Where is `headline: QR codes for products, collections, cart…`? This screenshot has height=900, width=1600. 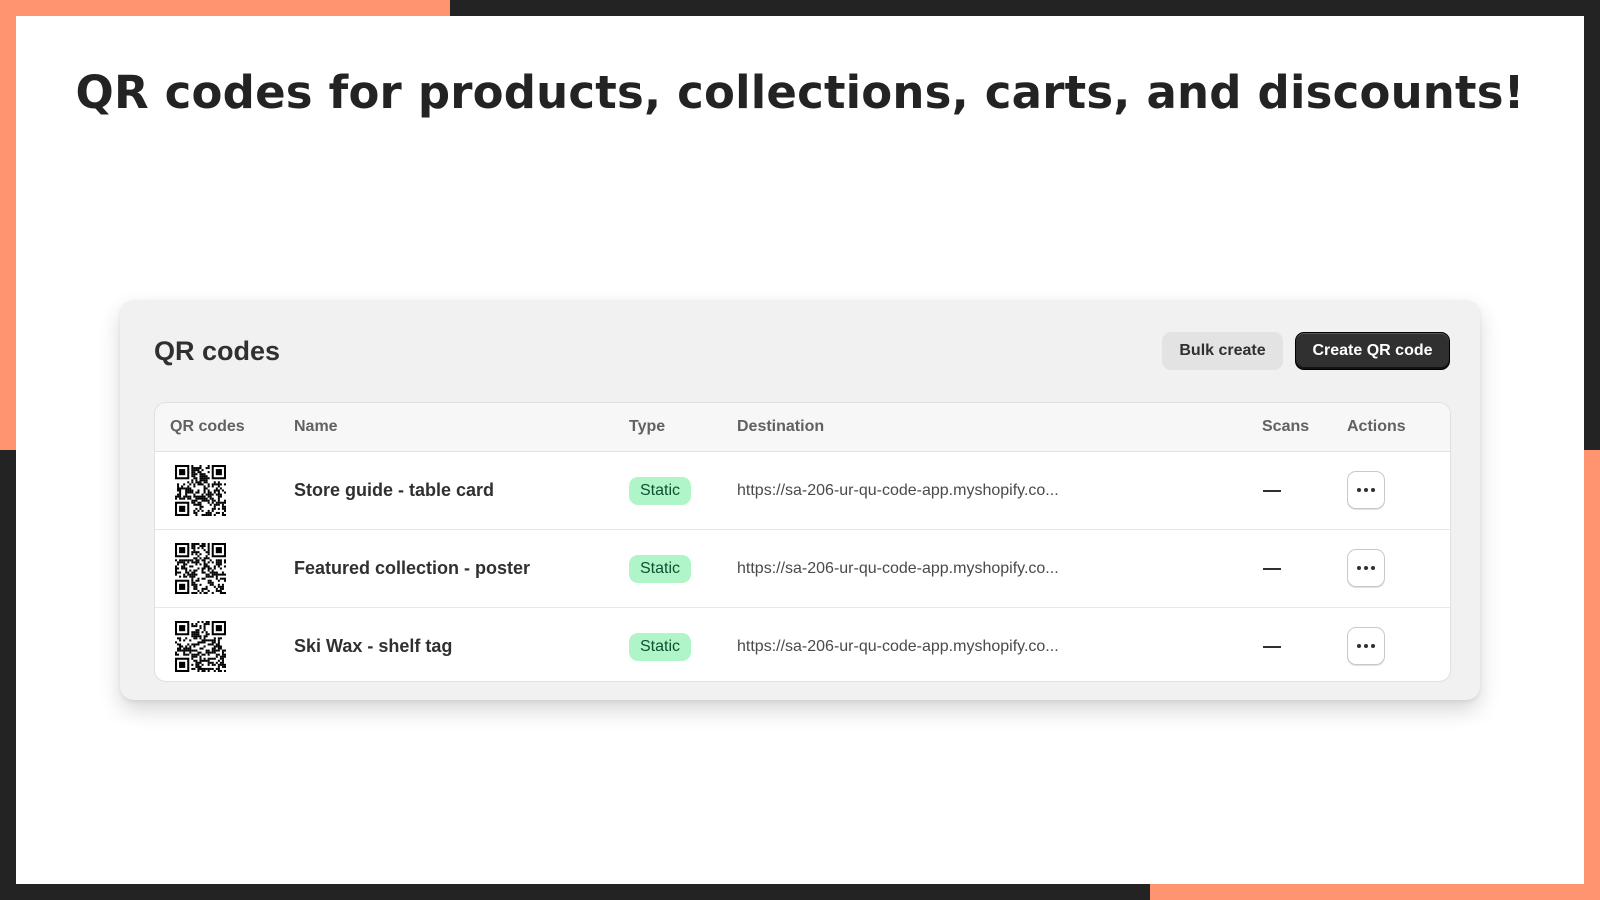
headline: QR codes for products, collections, cart… is located at coordinates (800, 92).